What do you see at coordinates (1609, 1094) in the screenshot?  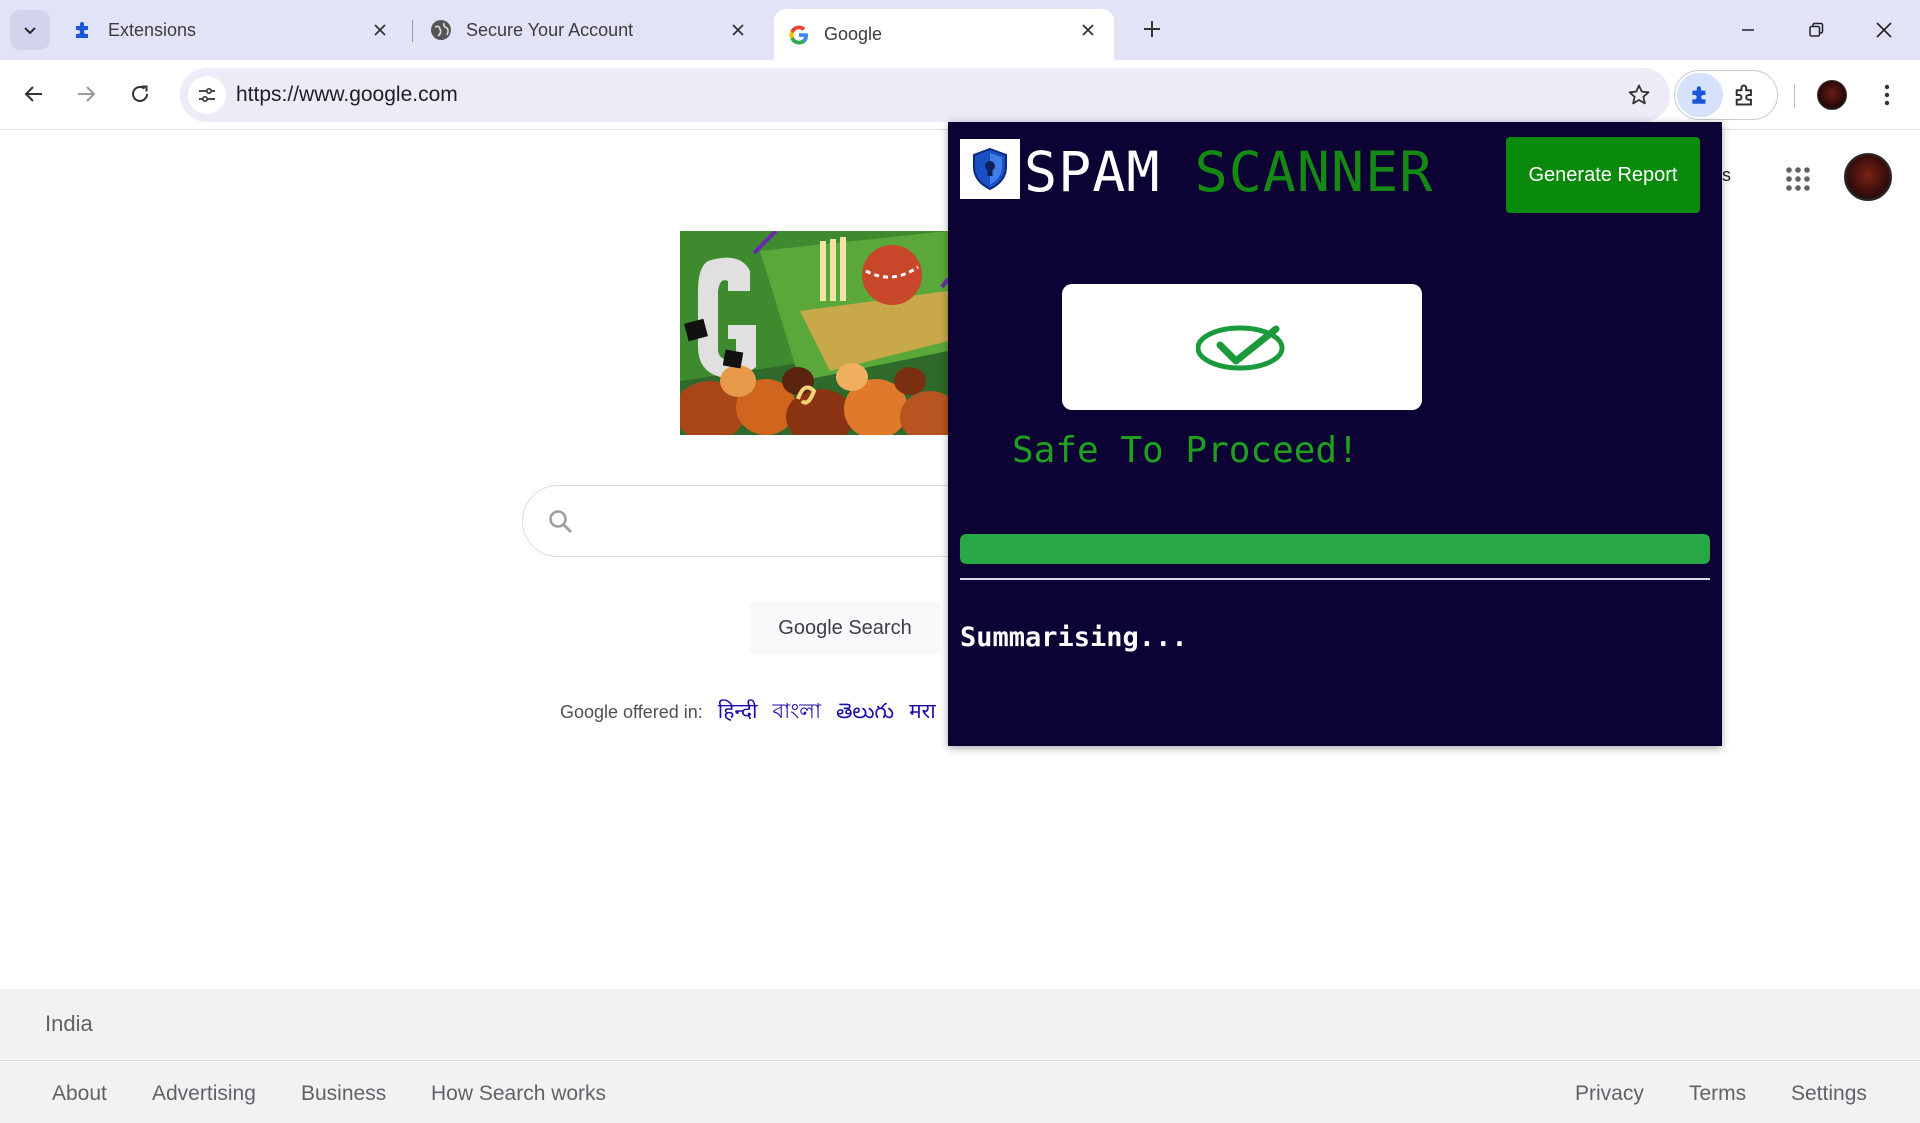 I see `footer-link-privacy: Privacy` at bounding box center [1609, 1094].